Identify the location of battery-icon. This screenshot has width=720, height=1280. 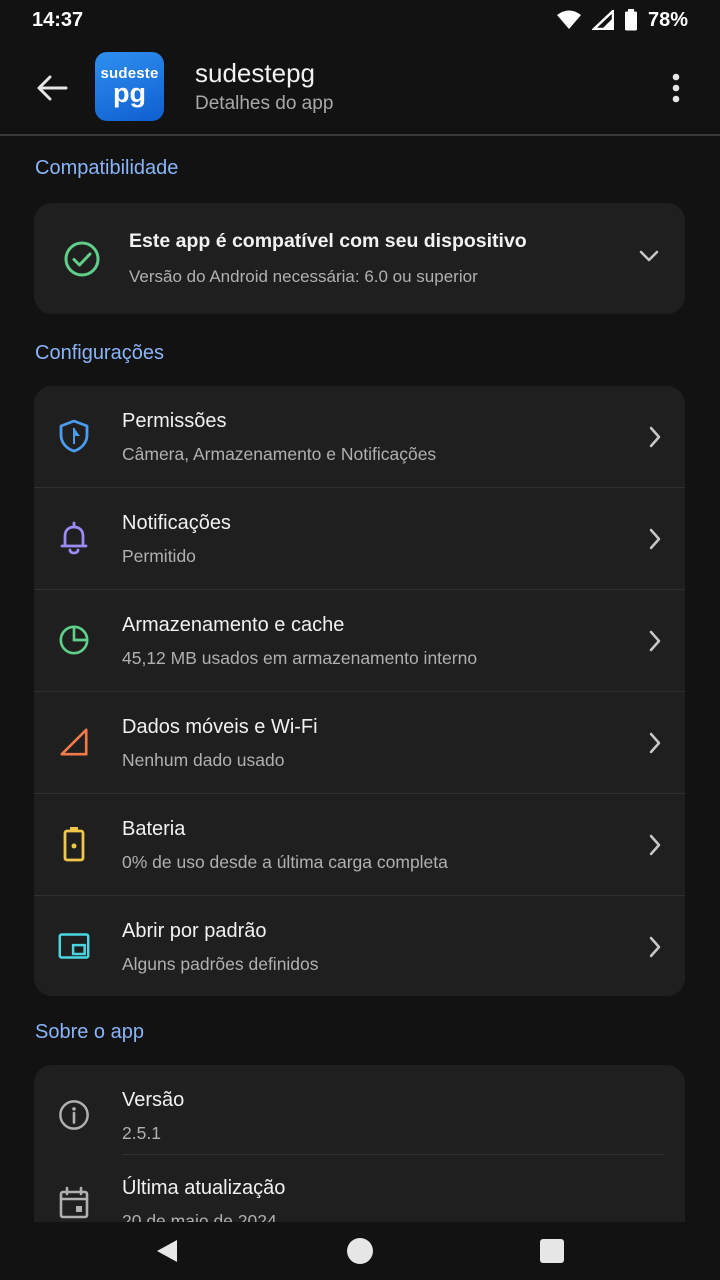
(74, 844).